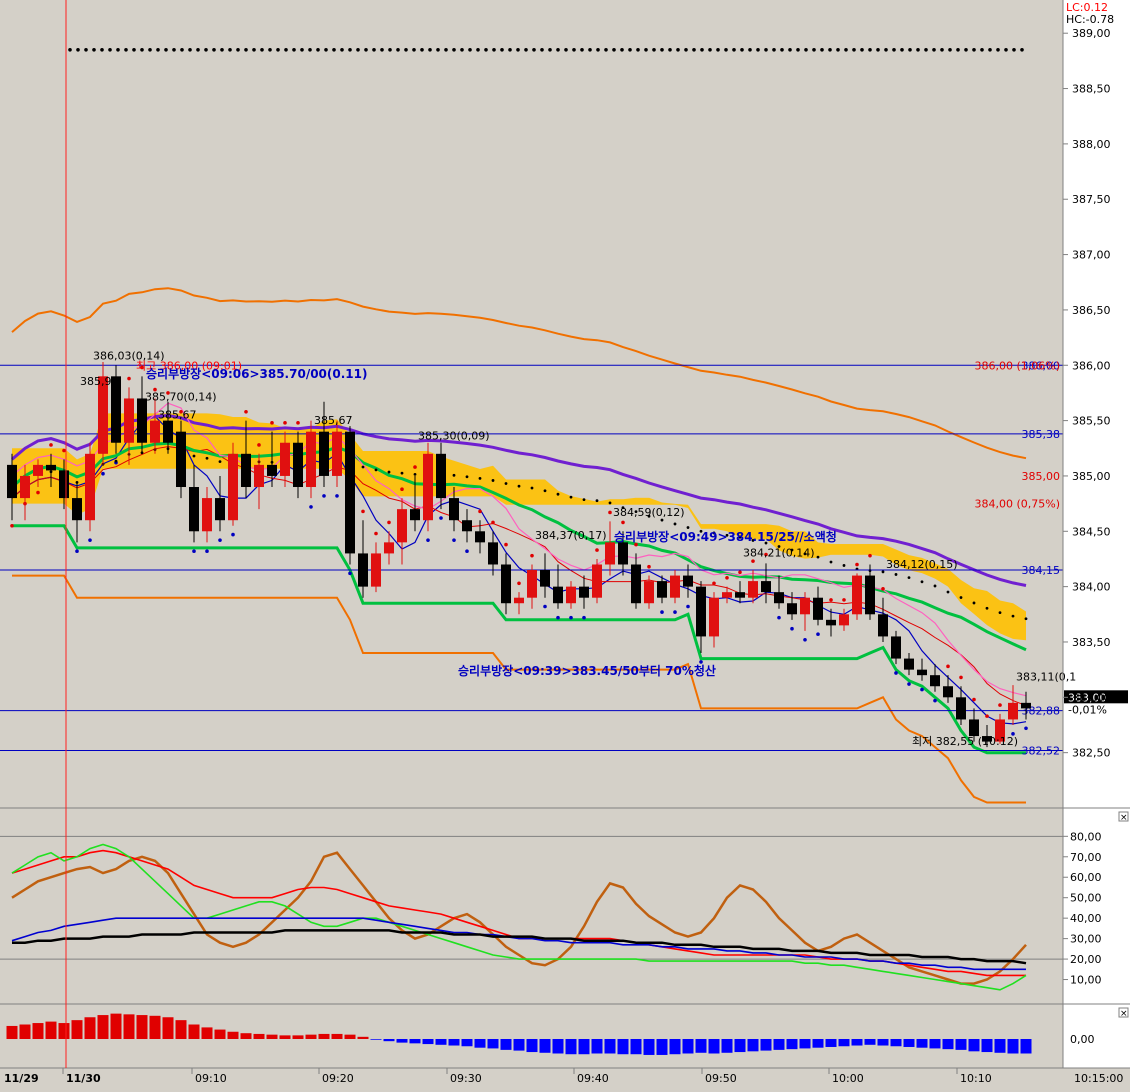  What do you see at coordinates (587, 670) in the screenshot?
I see `strategy-note: 승리부방장<09:39>383.45/50부터 70%청산` at bounding box center [587, 670].